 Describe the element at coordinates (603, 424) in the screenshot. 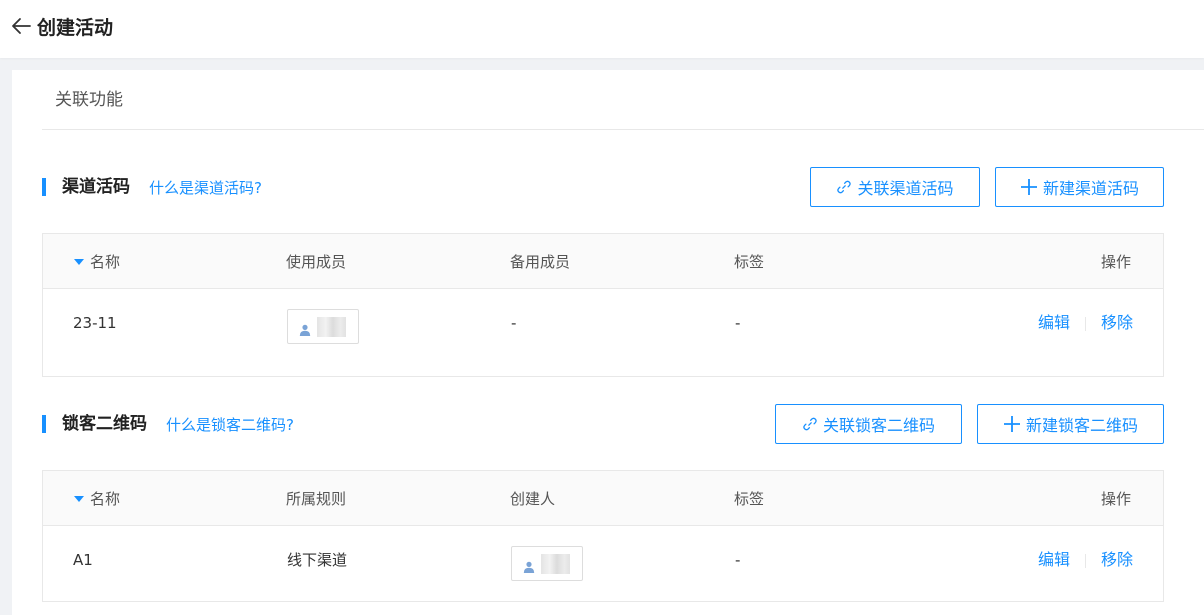

I see `lock-qr-section-header: 锁客二维码 什么是锁客二维码? 关联锁客二维码 新建锁客二维码` at that location.